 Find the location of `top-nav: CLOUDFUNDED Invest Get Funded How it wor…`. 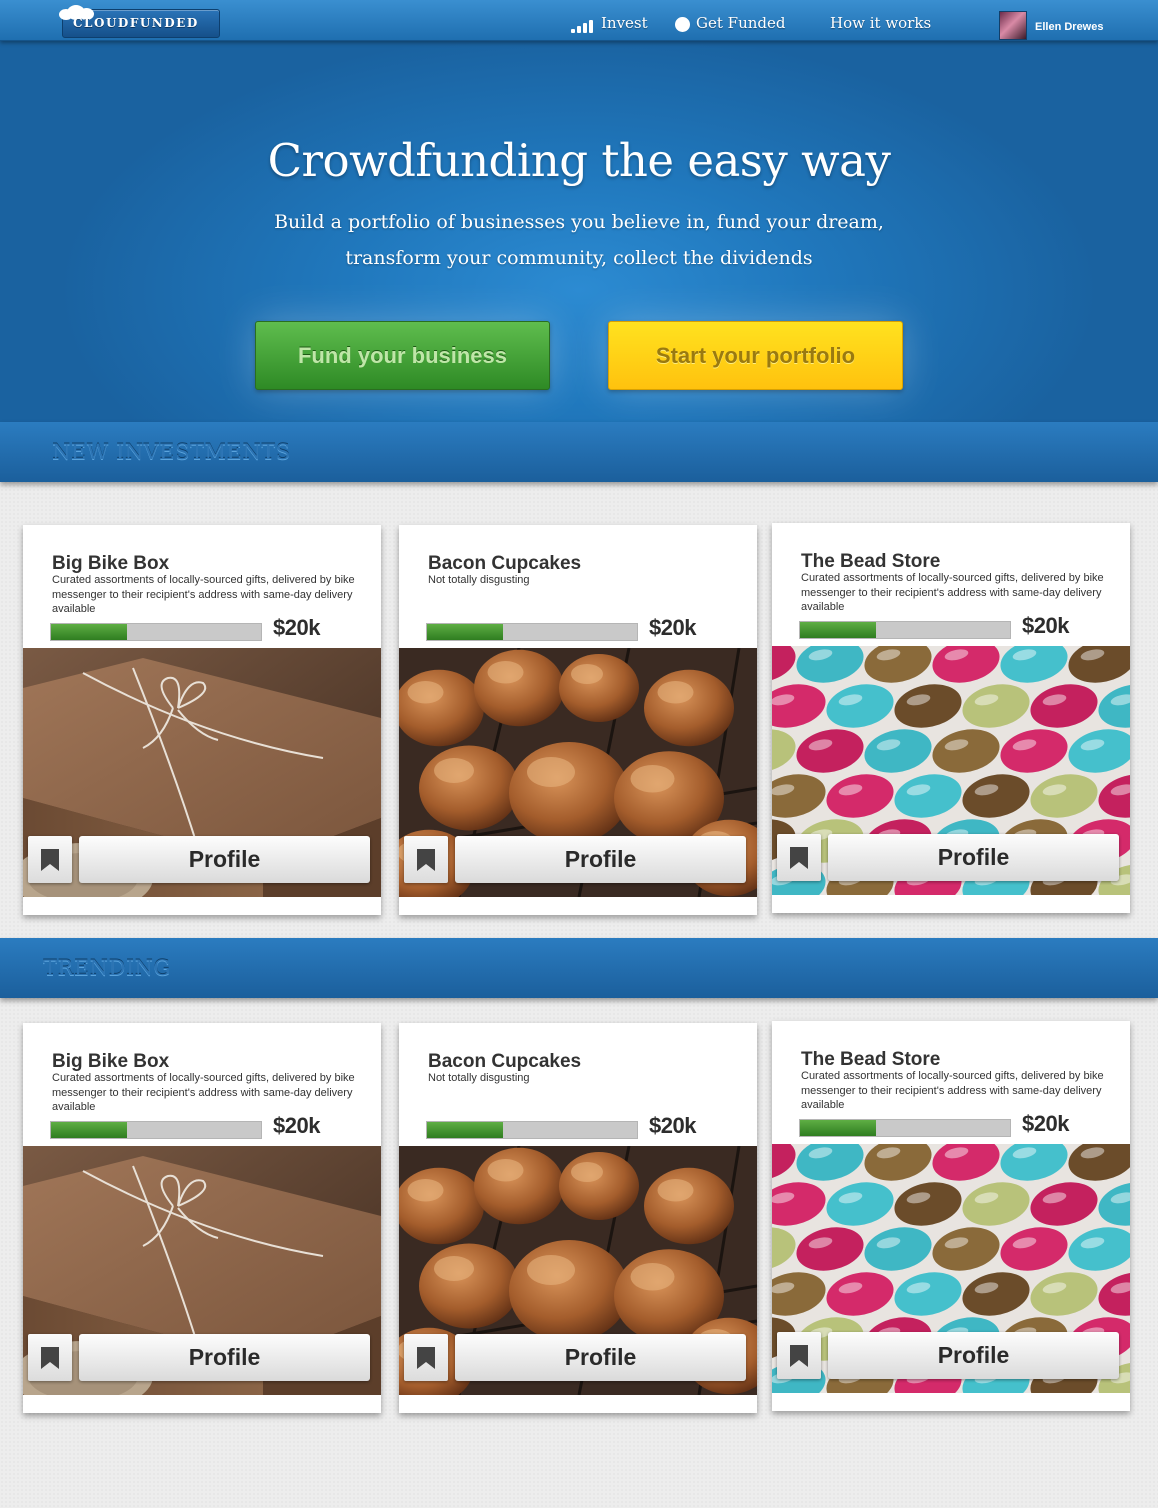

top-nav: CLOUDFUNDED Invest Get Funded How it wor… is located at coordinates (579, 20).